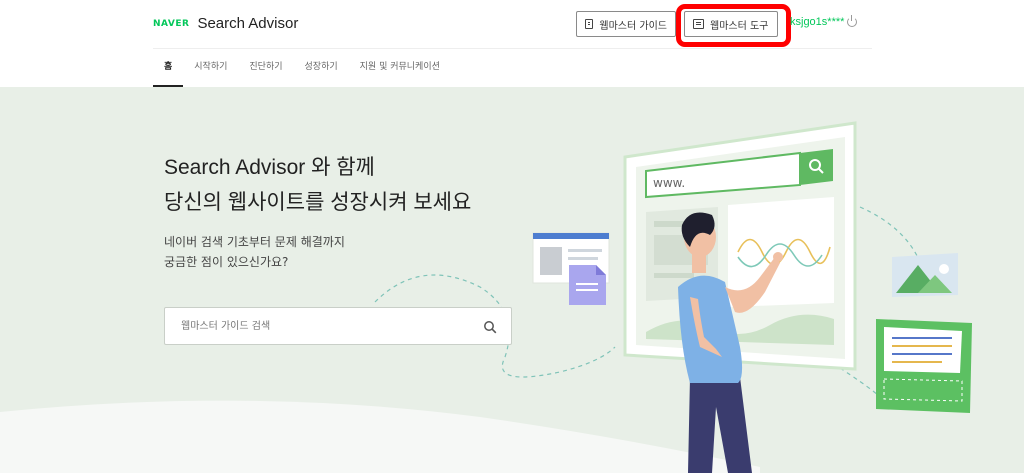  What do you see at coordinates (925, 275) in the screenshot?
I see `image-card-illustration` at bounding box center [925, 275].